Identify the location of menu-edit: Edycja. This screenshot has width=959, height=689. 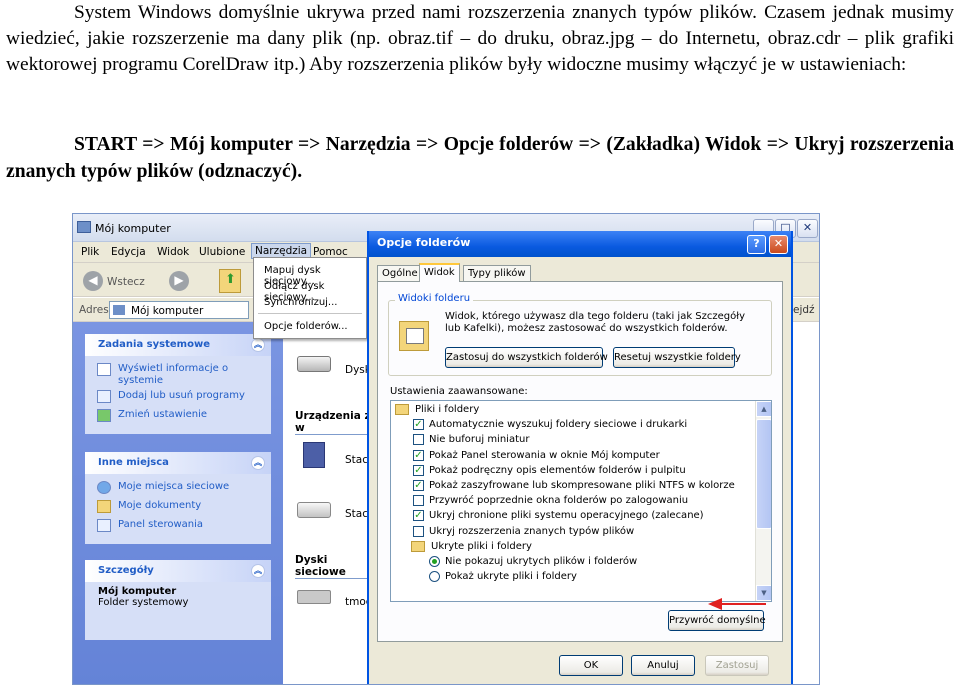
(128, 252).